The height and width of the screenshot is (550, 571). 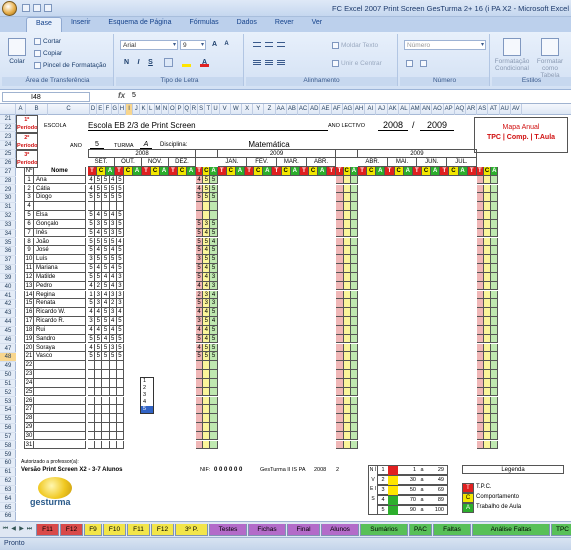 What do you see at coordinates (186, 62) in the screenshot?
I see `fill-color-button` at bounding box center [186, 62].